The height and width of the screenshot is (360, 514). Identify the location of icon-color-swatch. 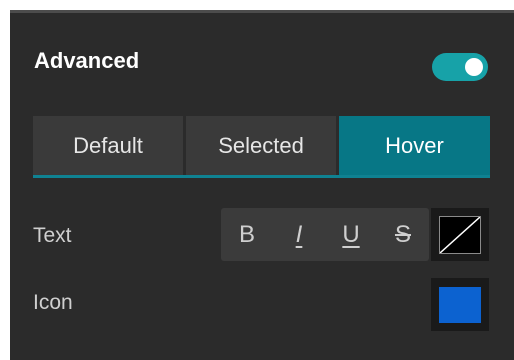
(460, 304).